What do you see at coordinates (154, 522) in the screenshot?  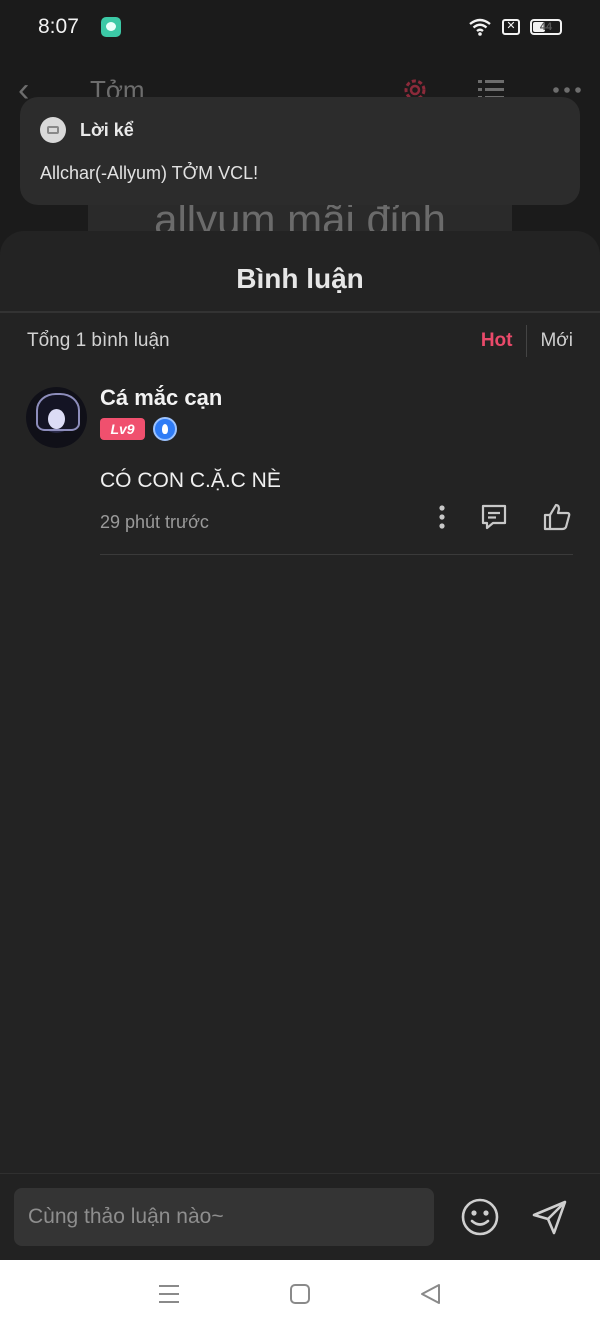 I see `comment-timestamp: 29 phút trước` at bounding box center [154, 522].